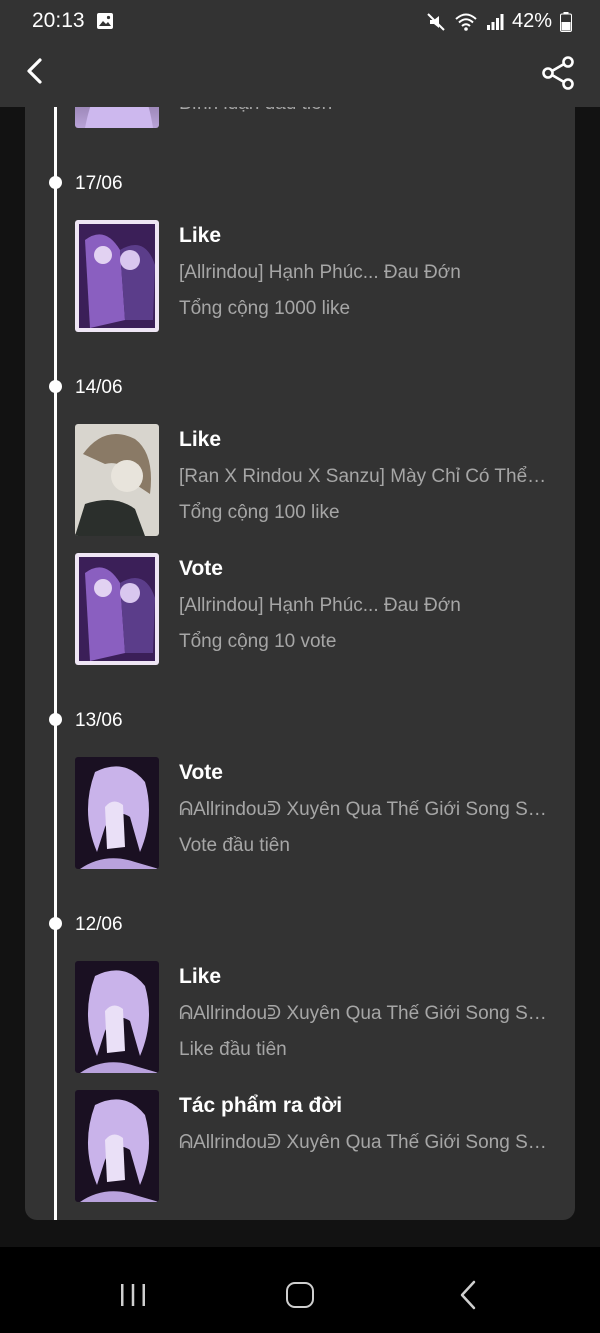 Image resolution: width=600 pixels, height=1333 pixels. I want to click on app-bar, so click(300, 75).